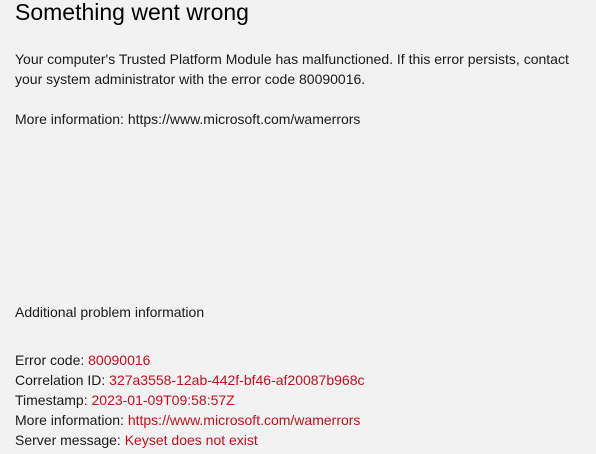  I want to click on page-title: Something went wrong, so click(132, 12).